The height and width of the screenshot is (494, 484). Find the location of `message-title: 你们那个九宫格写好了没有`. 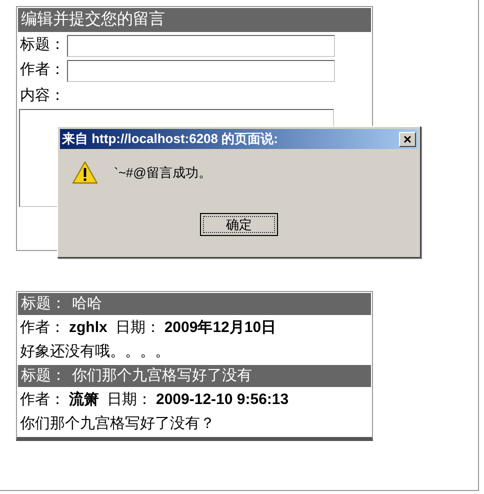

message-title: 你们那个九宫格写好了没有 is located at coordinates (162, 376).